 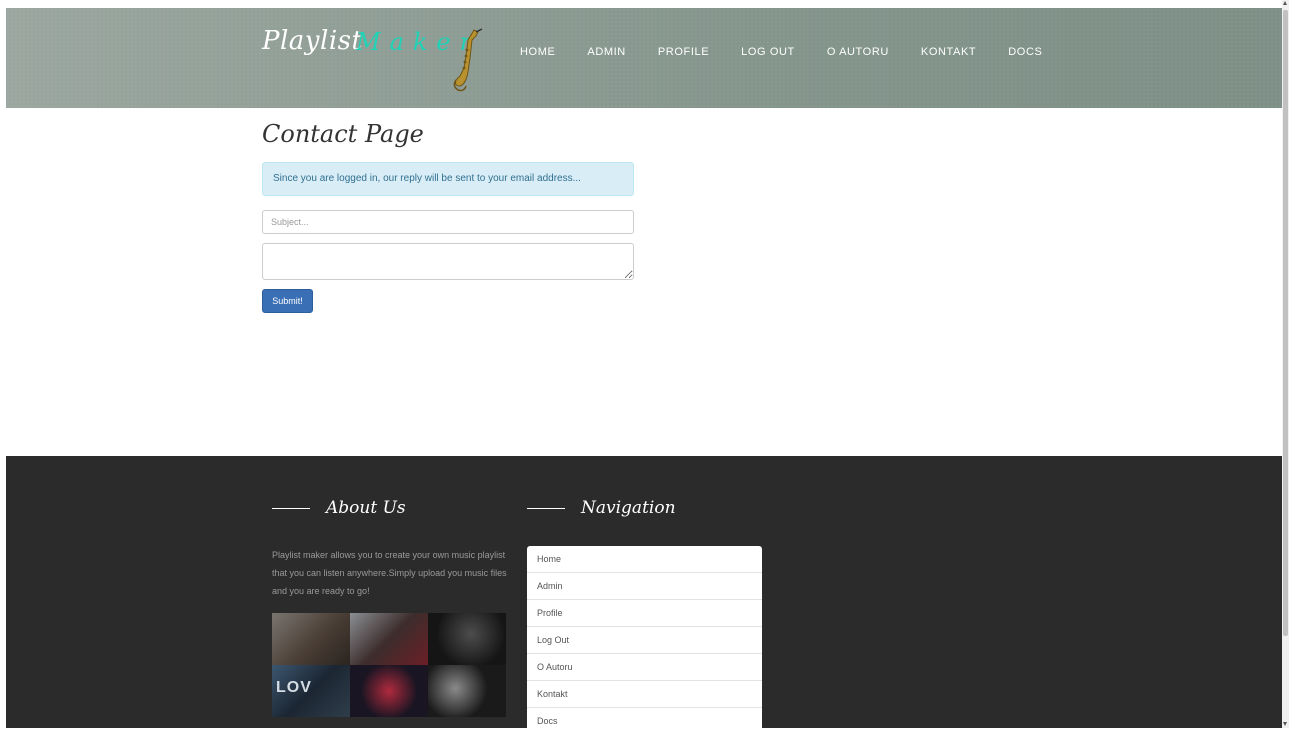 I want to click on about-us-heading-text: About Us, so click(x=366, y=508).